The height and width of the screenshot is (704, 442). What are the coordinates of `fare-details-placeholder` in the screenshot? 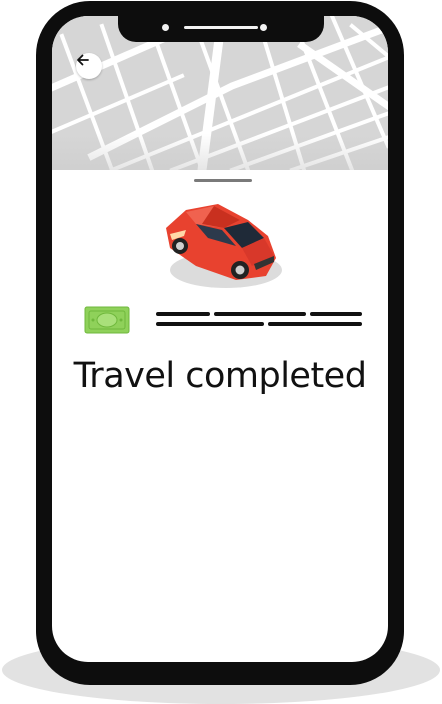 It's located at (259, 319).